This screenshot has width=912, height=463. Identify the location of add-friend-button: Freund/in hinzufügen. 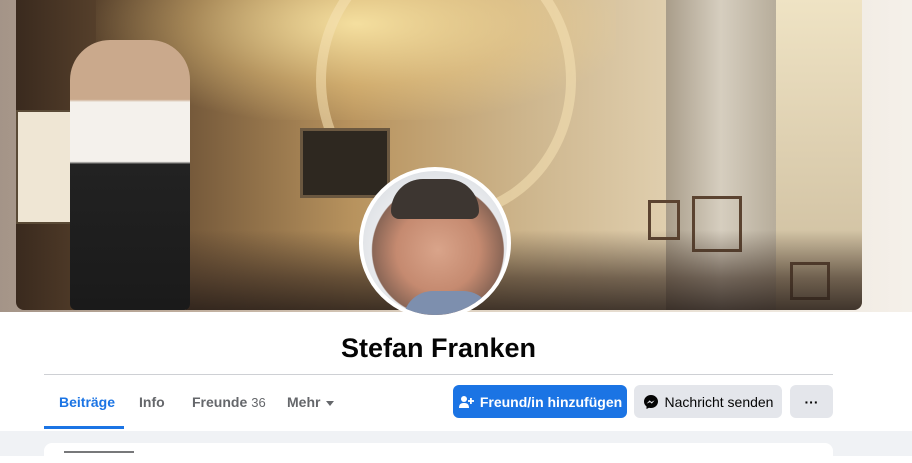
(540, 401).